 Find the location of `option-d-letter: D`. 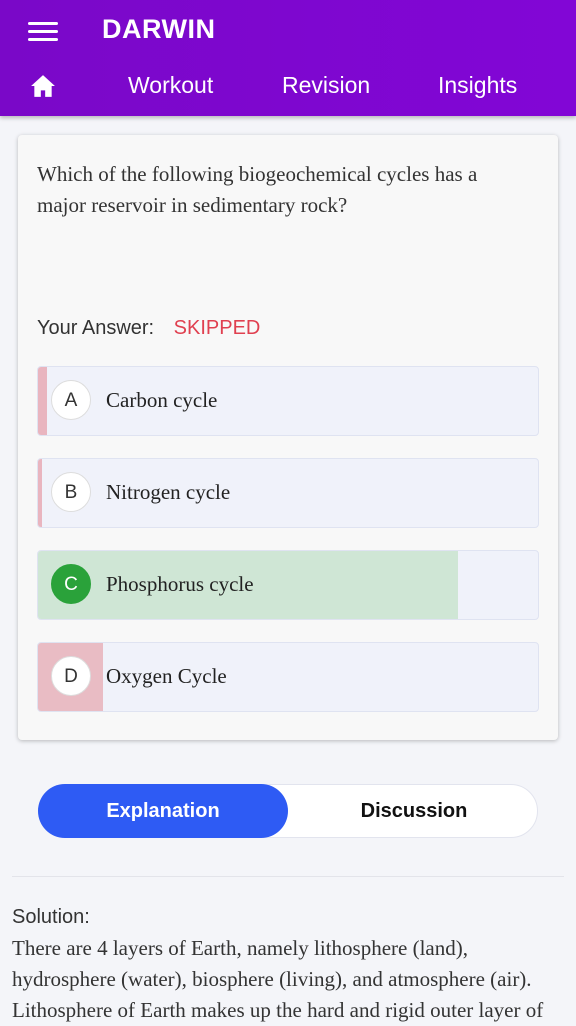

option-d-letter: D is located at coordinates (71, 676).